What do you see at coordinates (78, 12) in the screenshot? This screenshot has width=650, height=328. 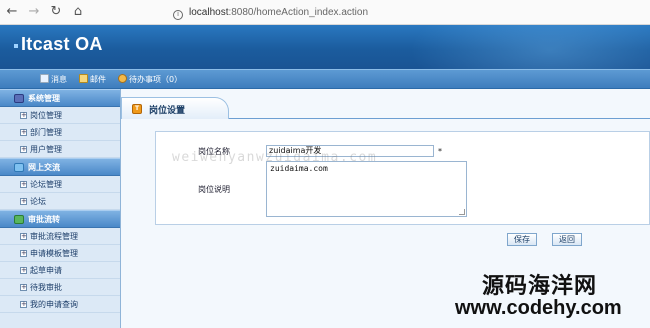 I see `home-icon: ⌂` at bounding box center [78, 12].